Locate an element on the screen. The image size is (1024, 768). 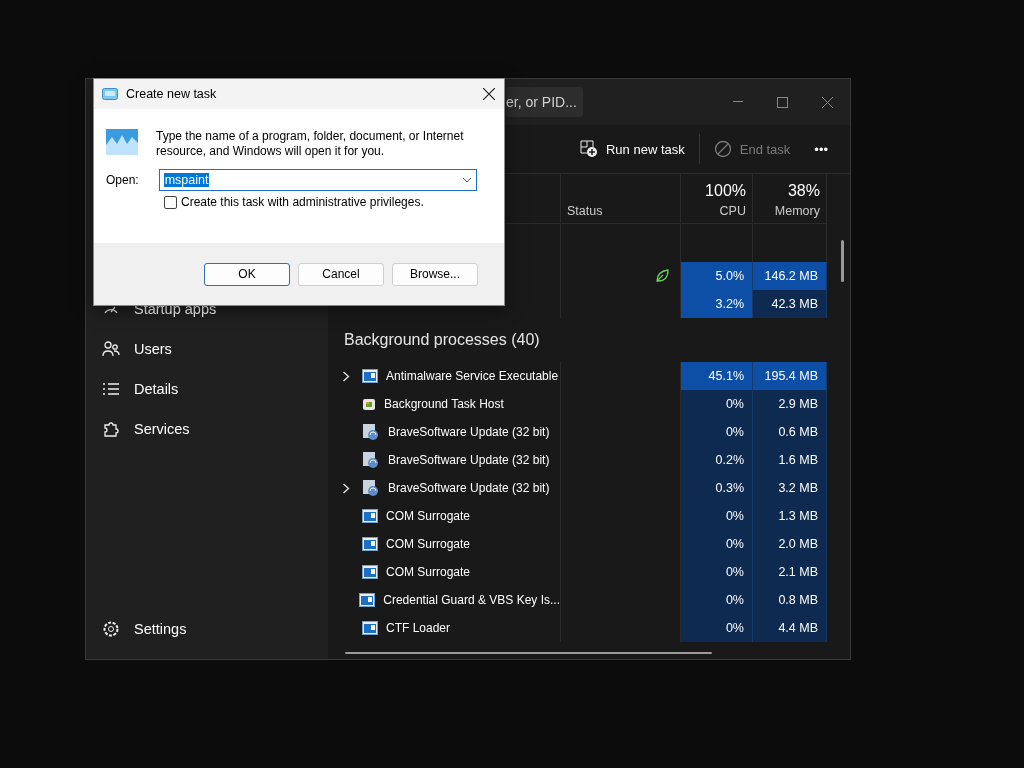
memory-cell: 195.4 MB is located at coordinates (790, 376).